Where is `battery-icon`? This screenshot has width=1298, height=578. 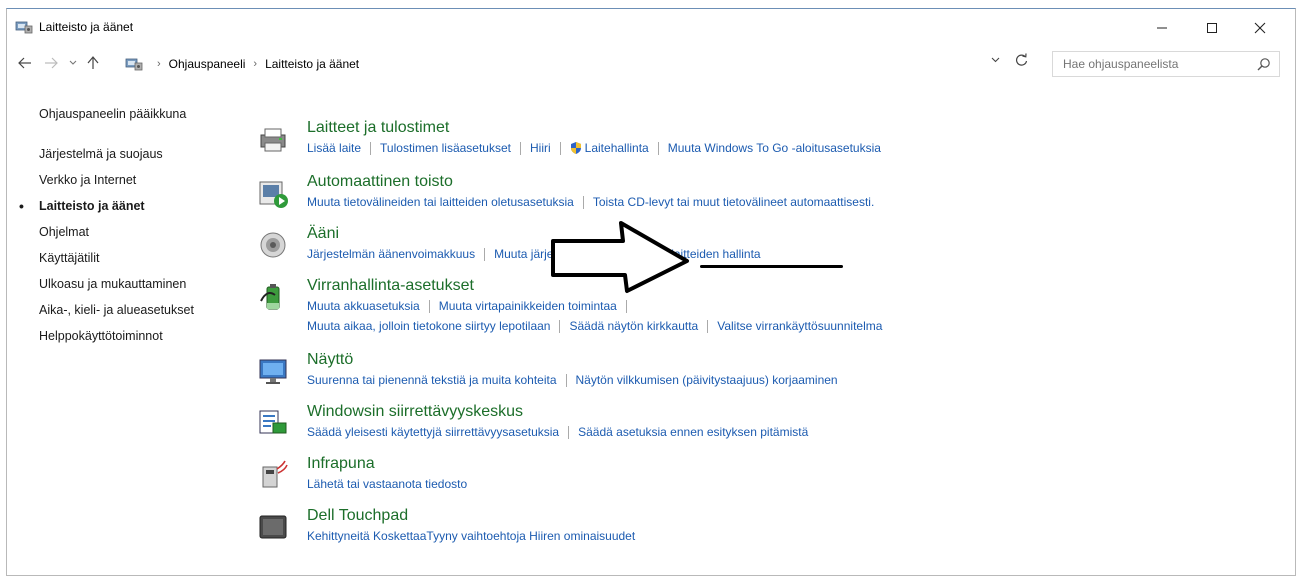
battery-icon is located at coordinates (273, 297).